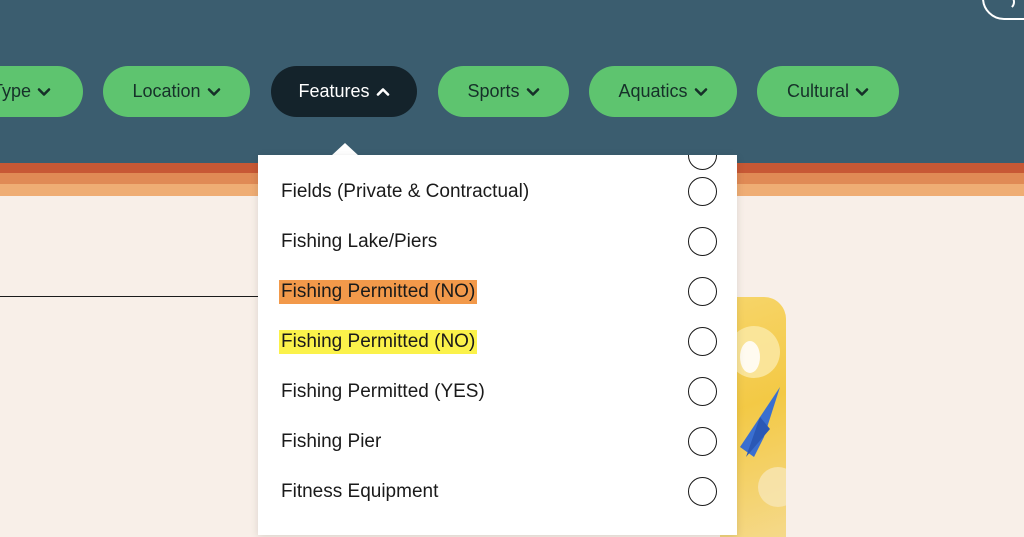  Describe the element at coordinates (818, 91) in the screenshot. I see `filter-cultural-label: Cultural` at that location.